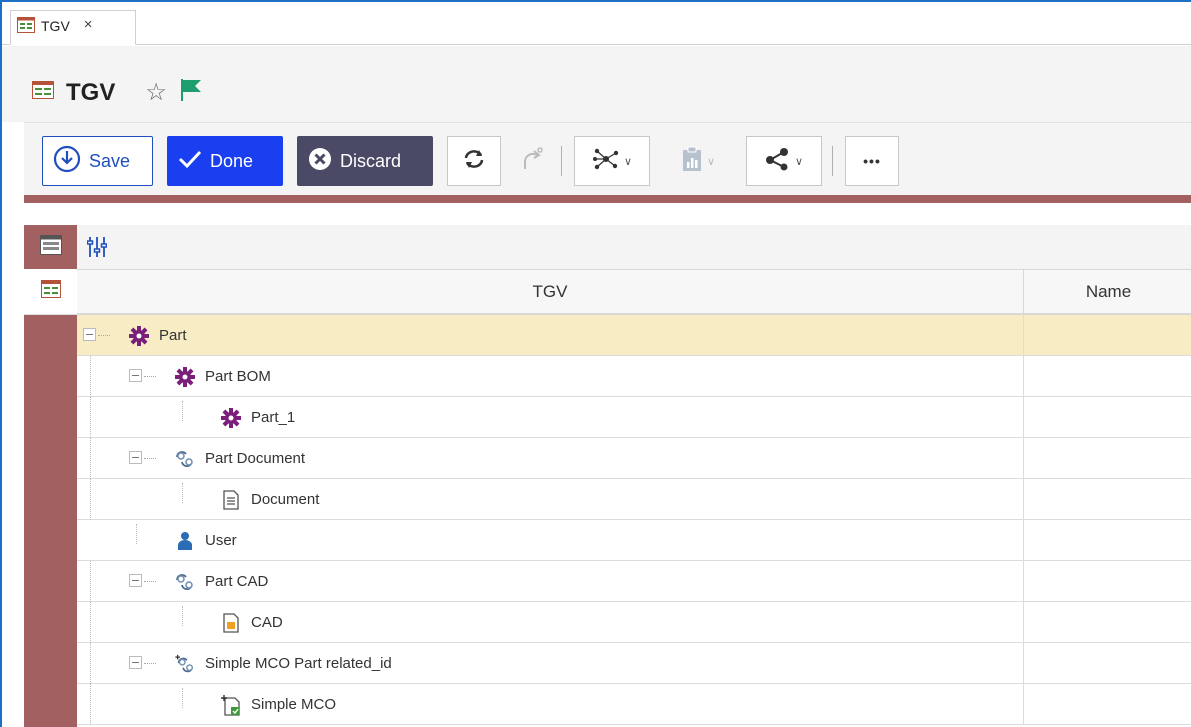  Describe the element at coordinates (231, 623) in the screenshot. I see `cad-file-icon` at that location.